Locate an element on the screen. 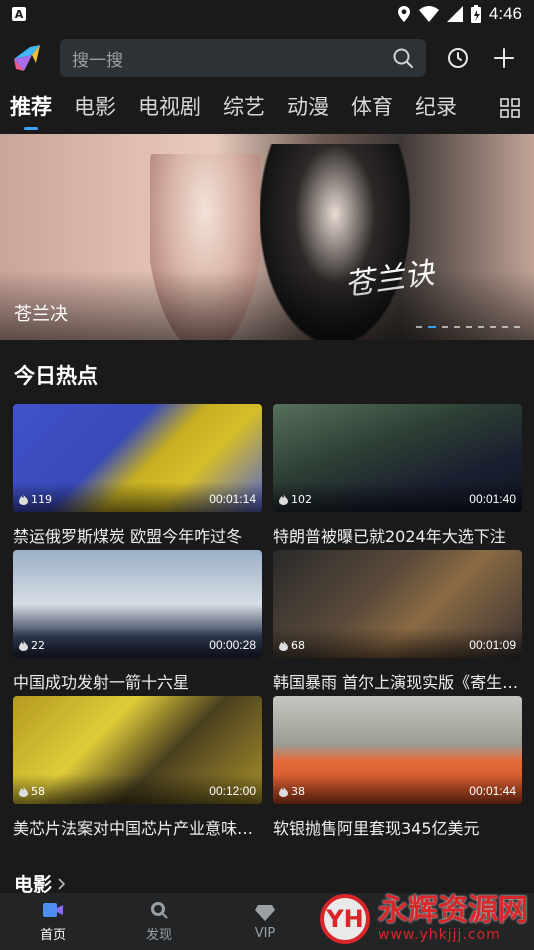  view-count: 38 is located at coordinates (292, 791).